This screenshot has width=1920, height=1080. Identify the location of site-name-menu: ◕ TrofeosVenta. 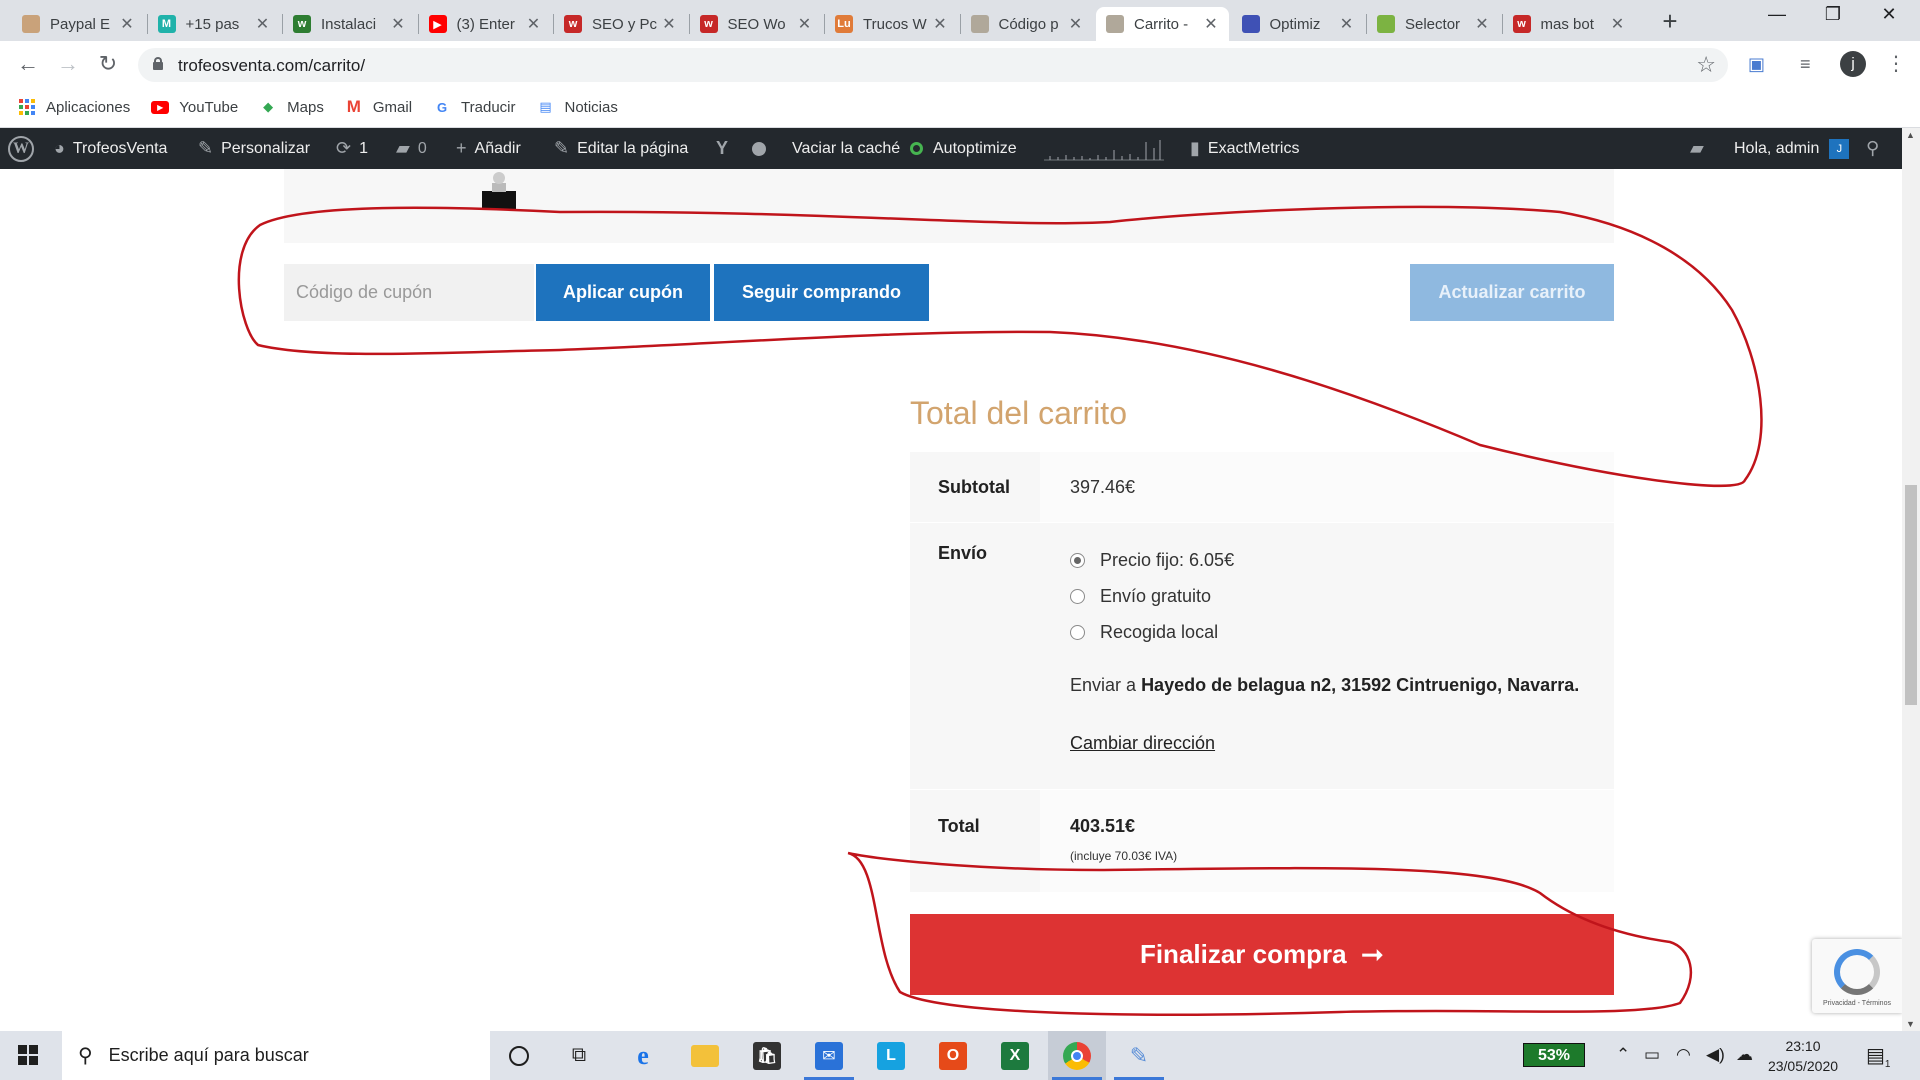
(110, 148).